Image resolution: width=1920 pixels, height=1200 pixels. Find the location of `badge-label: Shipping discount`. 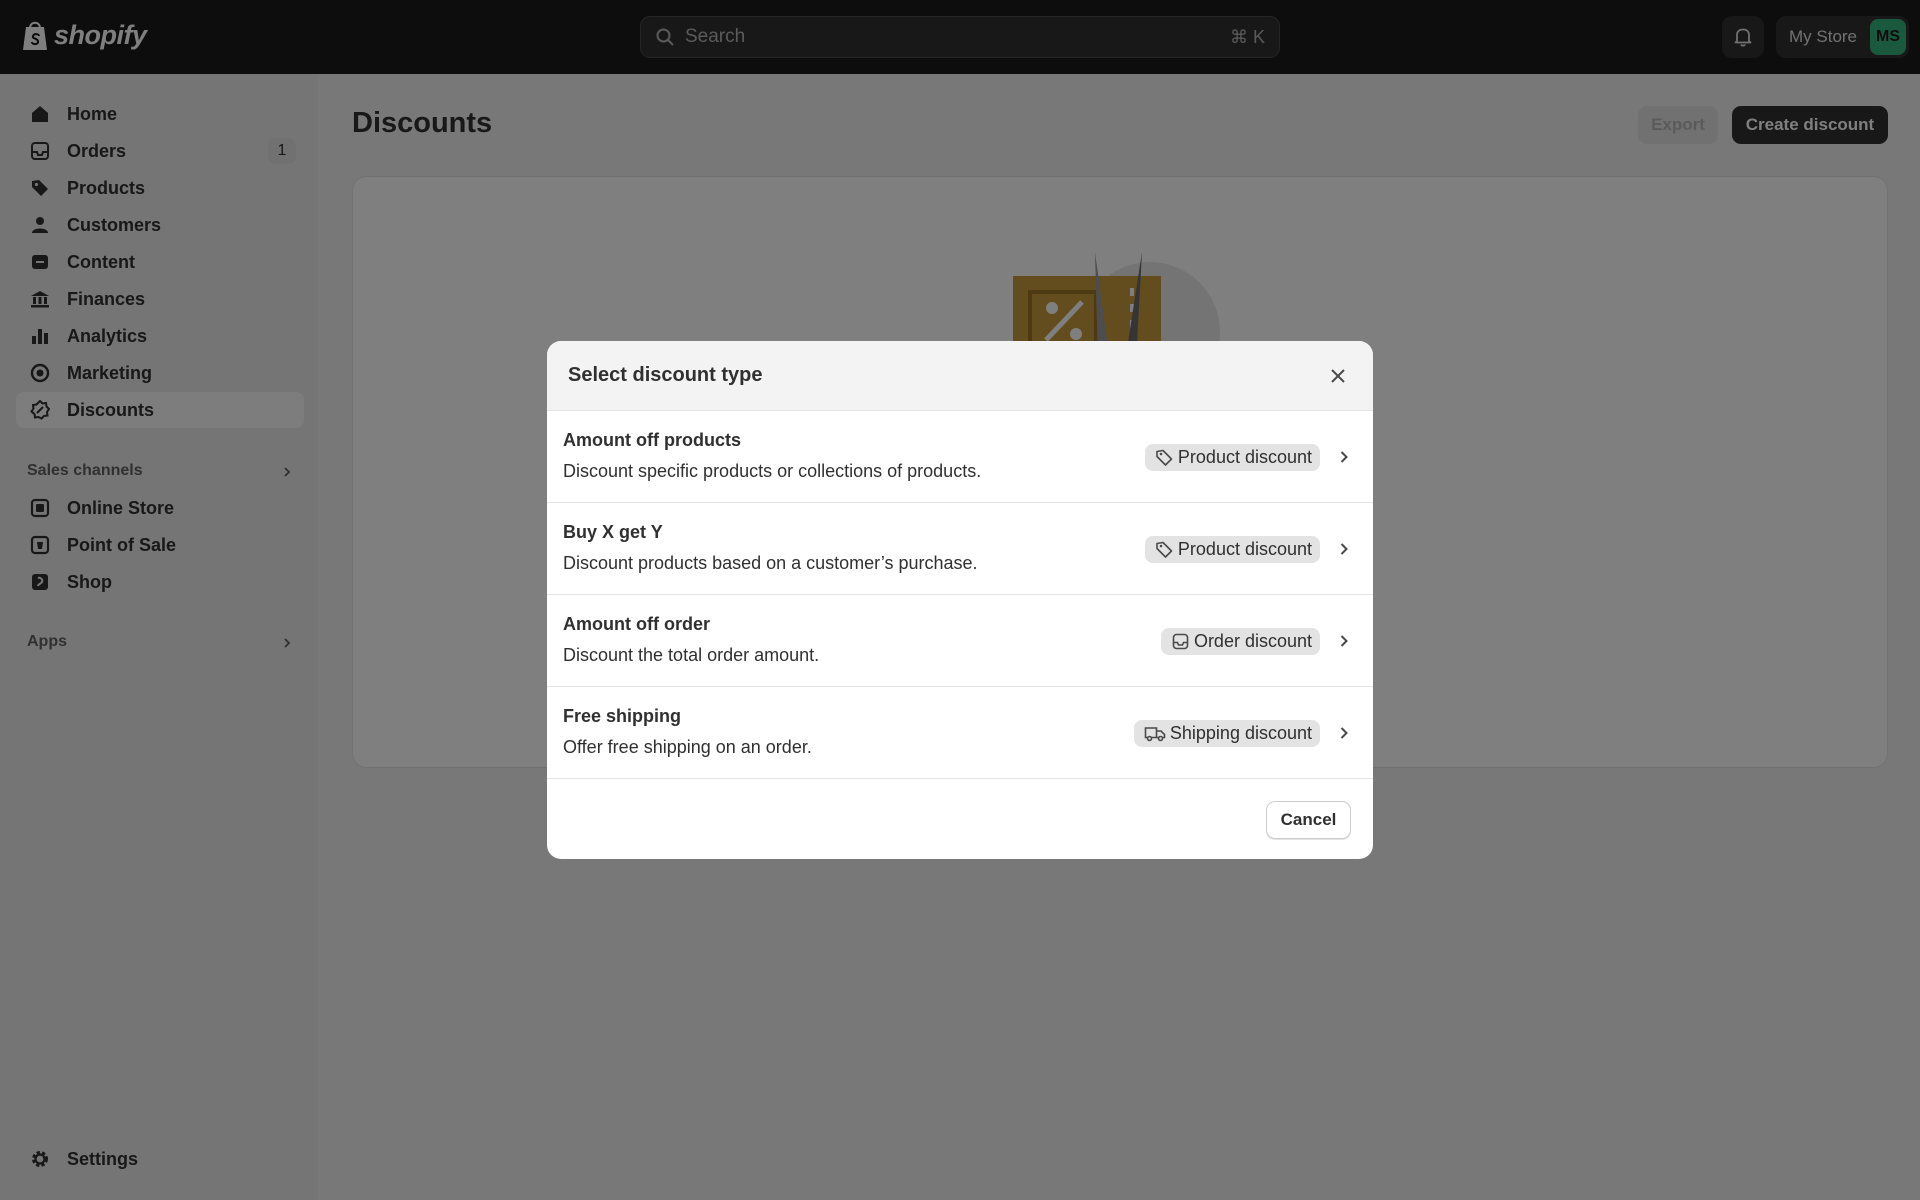

badge-label: Shipping discount is located at coordinates (1240, 733).